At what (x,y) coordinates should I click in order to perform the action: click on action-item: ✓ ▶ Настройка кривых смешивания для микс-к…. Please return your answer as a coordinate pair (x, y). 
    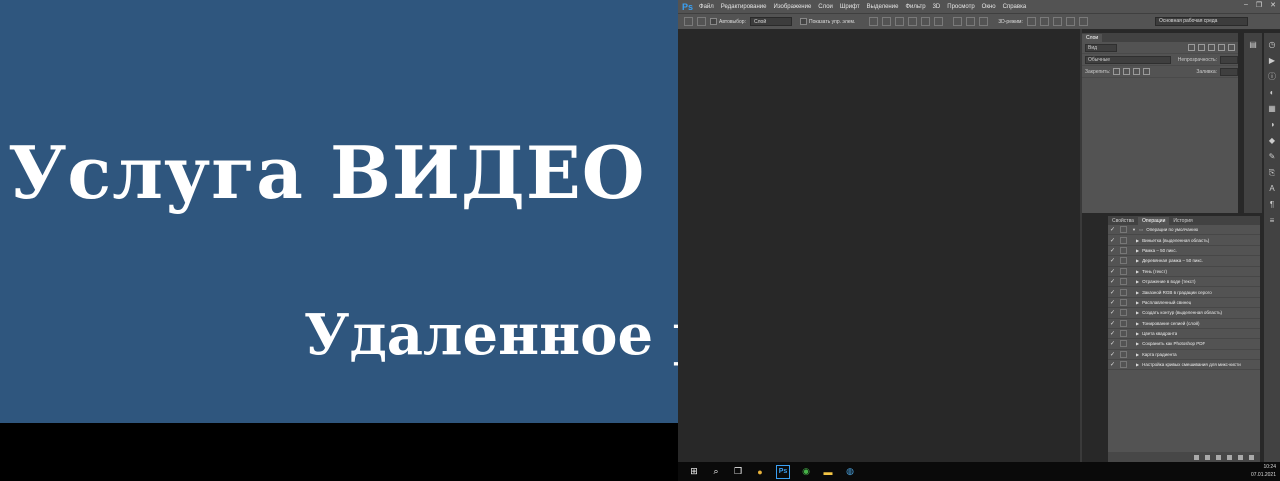
    Looking at the image, I should click on (1184, 365).